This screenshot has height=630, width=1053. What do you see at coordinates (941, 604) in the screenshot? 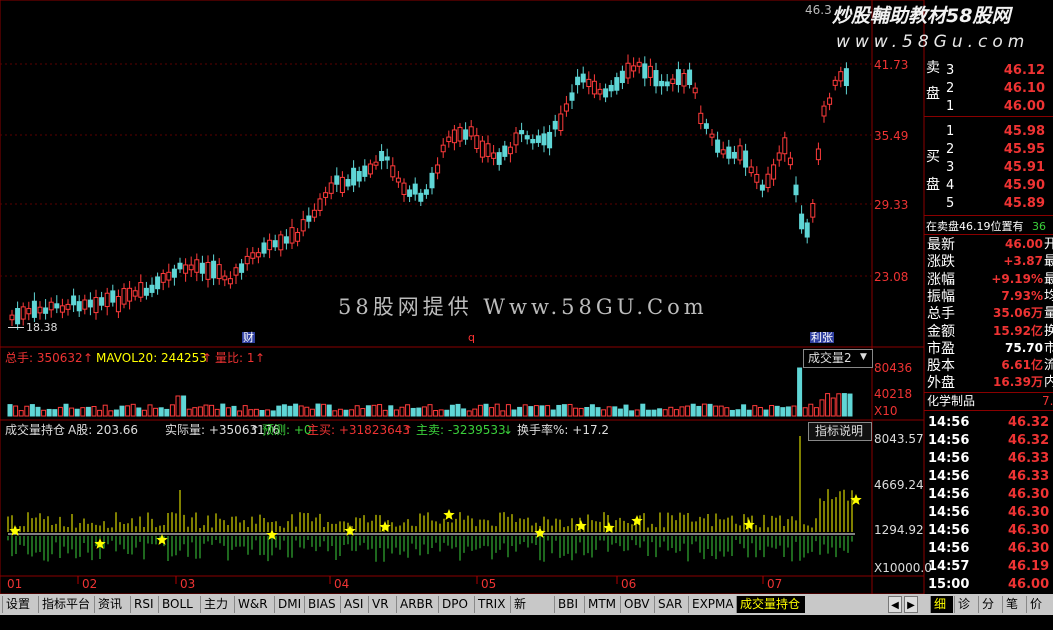
I see `right-tab-1: 细` at bounding box center [941, 604].